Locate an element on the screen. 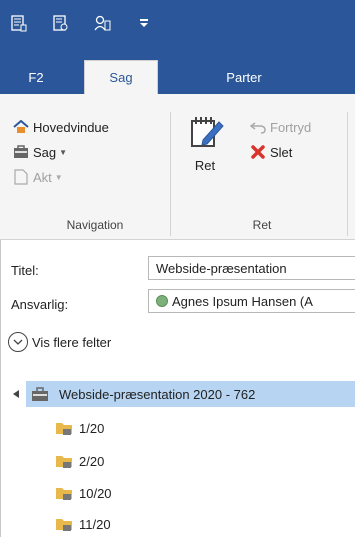 This screenshot has width=355, height=537. tree-item: 1/20 is located at coordinates (79, 428).